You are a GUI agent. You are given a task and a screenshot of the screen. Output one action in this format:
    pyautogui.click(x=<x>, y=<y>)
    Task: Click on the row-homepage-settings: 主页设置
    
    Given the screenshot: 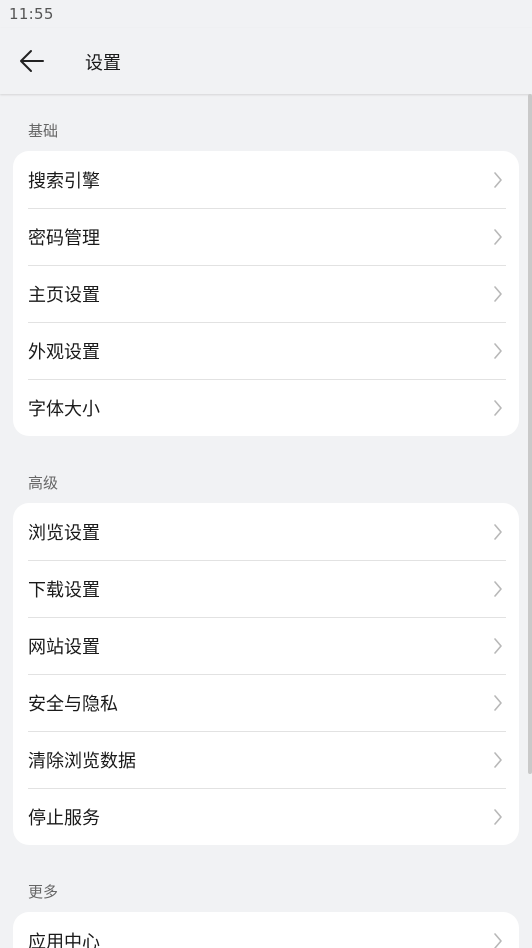 What is the action you would take?
    pyautogui.click(x=266, y=293)
    